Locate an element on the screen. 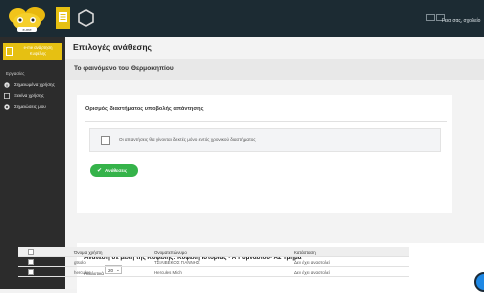 The image size is (484, 293). sidebar-item-1: Σημειωμένα χρήσης is located at coordinates (33, 85).